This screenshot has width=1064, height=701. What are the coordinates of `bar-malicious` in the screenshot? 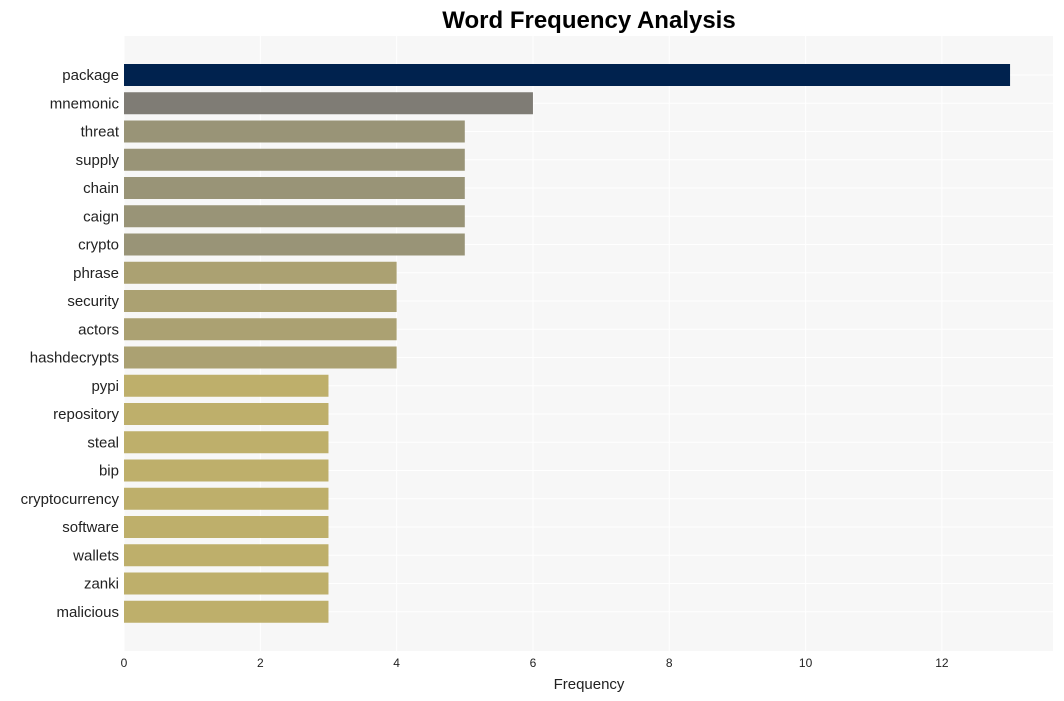 It's located at (226, 611).